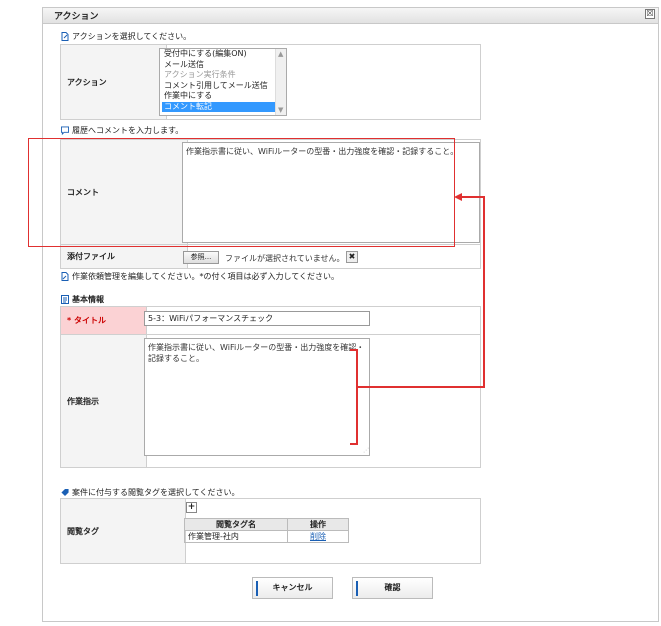 This screenshot has height=626, width=661. What do you see at coordinates (65, 36) in the screenshot?
I see `document-icon` at bounding box center [65, 36].